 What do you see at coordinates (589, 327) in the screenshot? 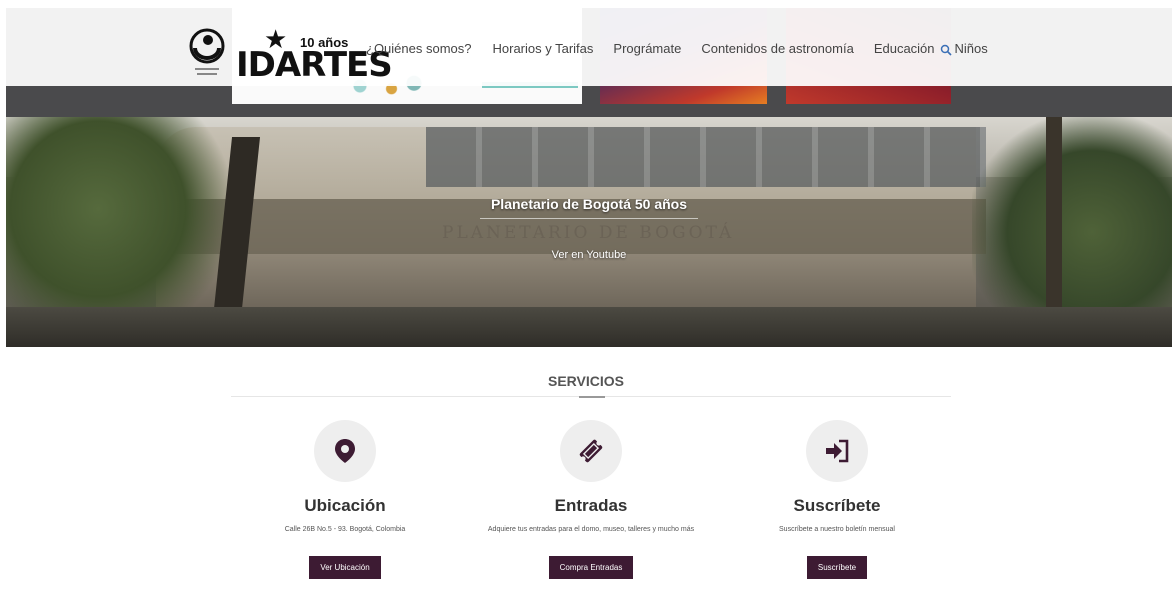
I see `hero-ground` at bounding box center [589, 327].